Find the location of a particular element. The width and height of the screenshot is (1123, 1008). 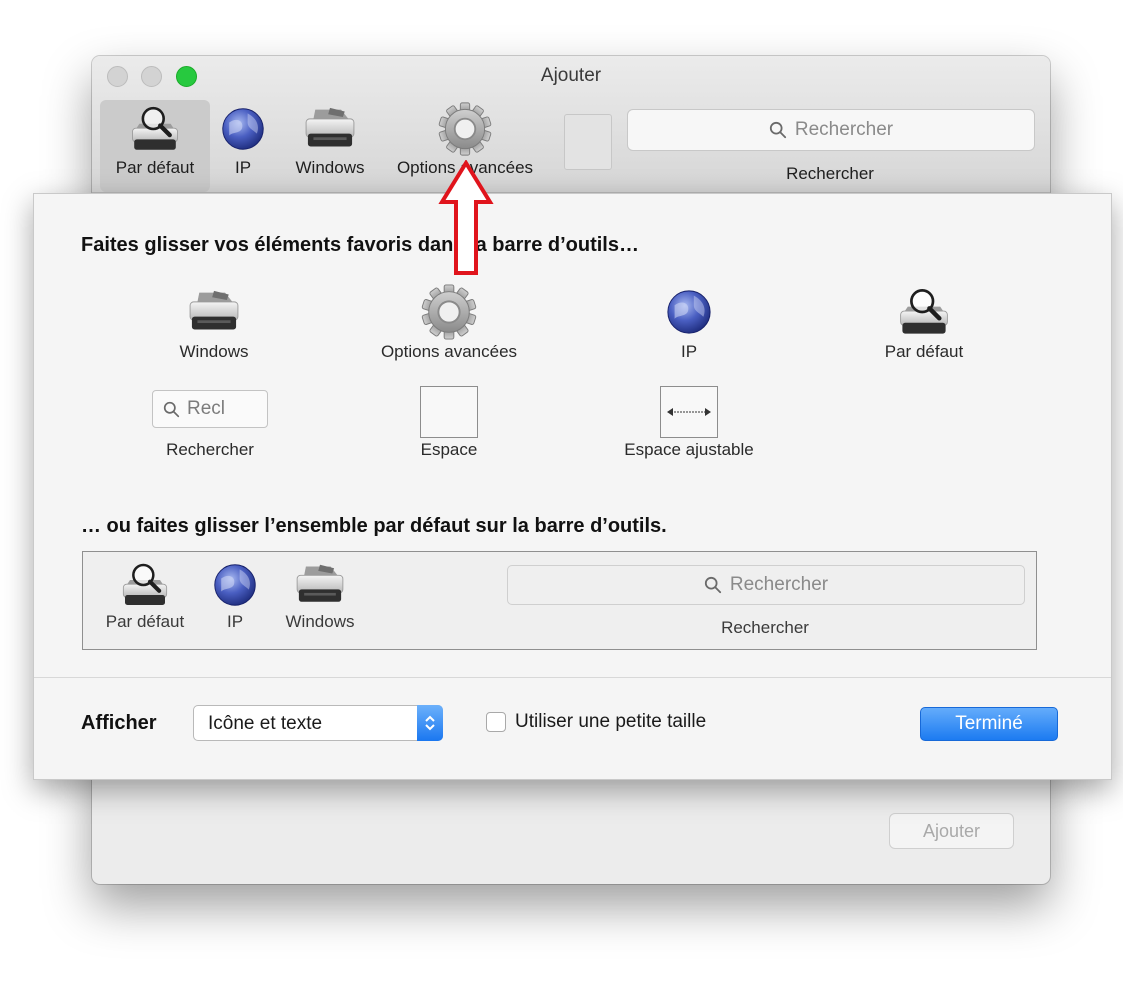

toolbar-space-placeholder is located at coordinates (588, 142).